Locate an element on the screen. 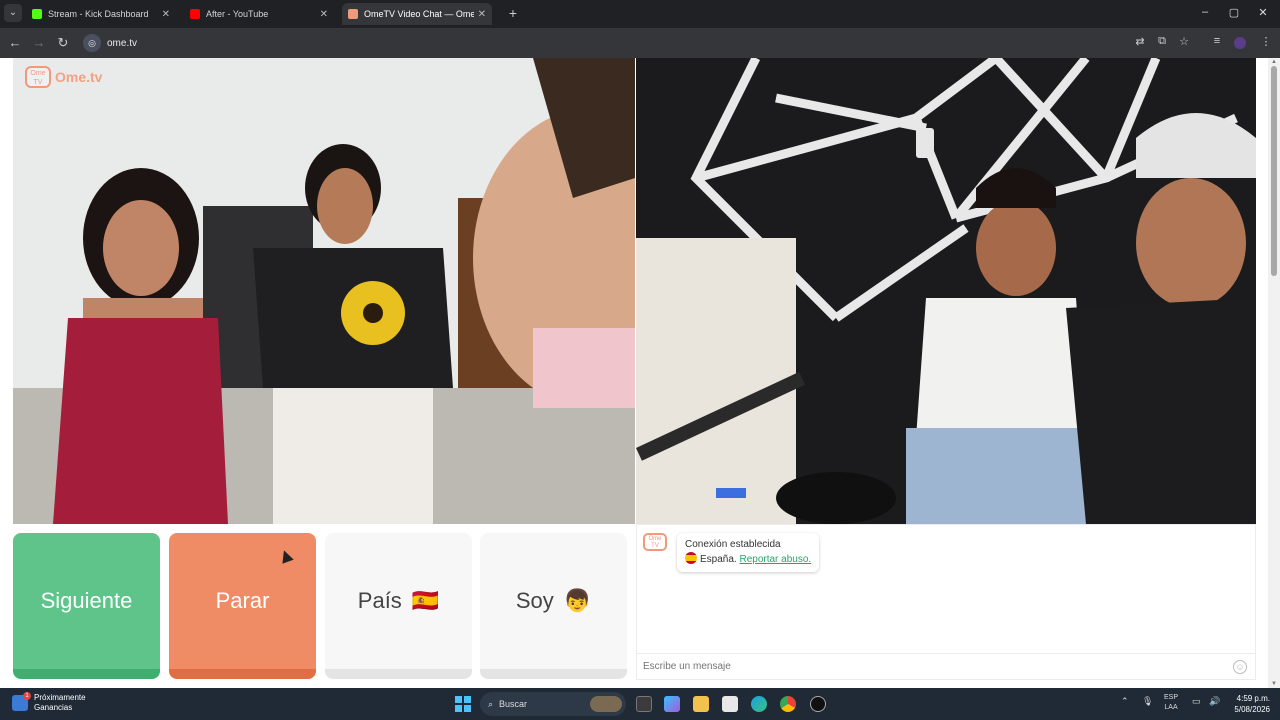  address-bar: ◎ ome.tv is located at coordinates (615, 43).